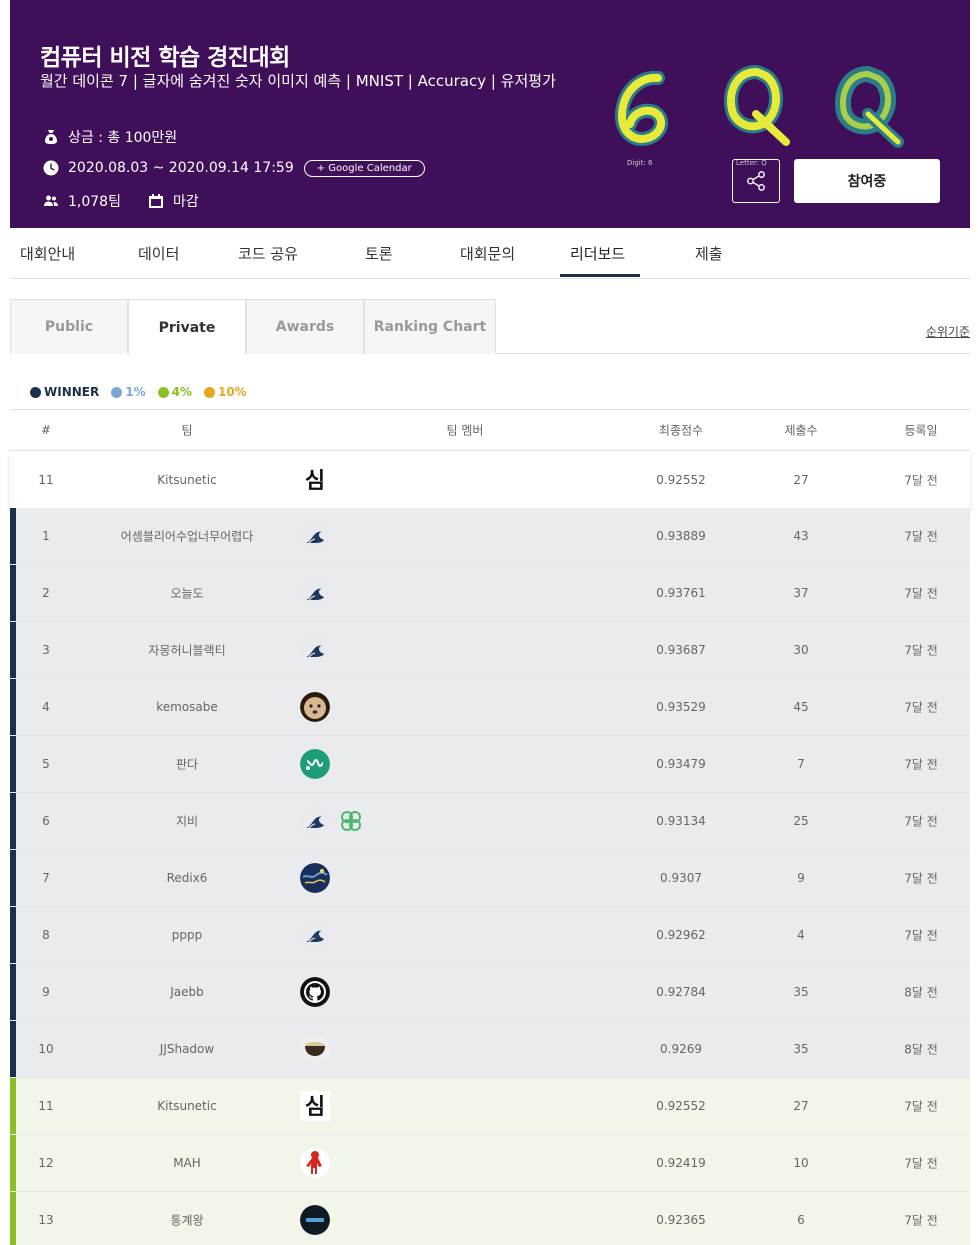  I want to click on google-calendar-button: + Google Calendar, so click(364, 168).